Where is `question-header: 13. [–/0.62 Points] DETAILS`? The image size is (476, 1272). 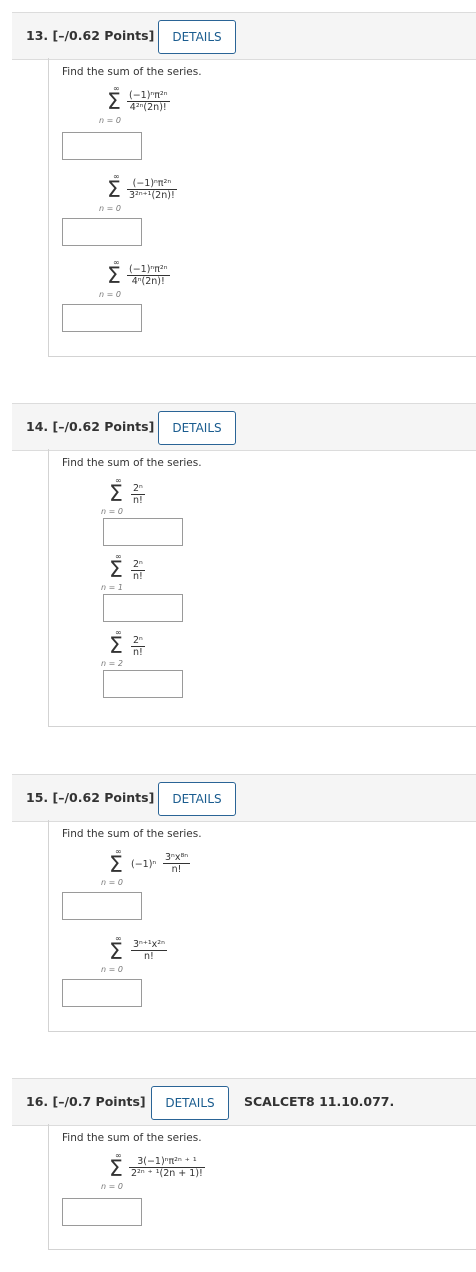
question-header: 13. [–/0.62 Points] DETAILS is located at coordinates (244, 36).